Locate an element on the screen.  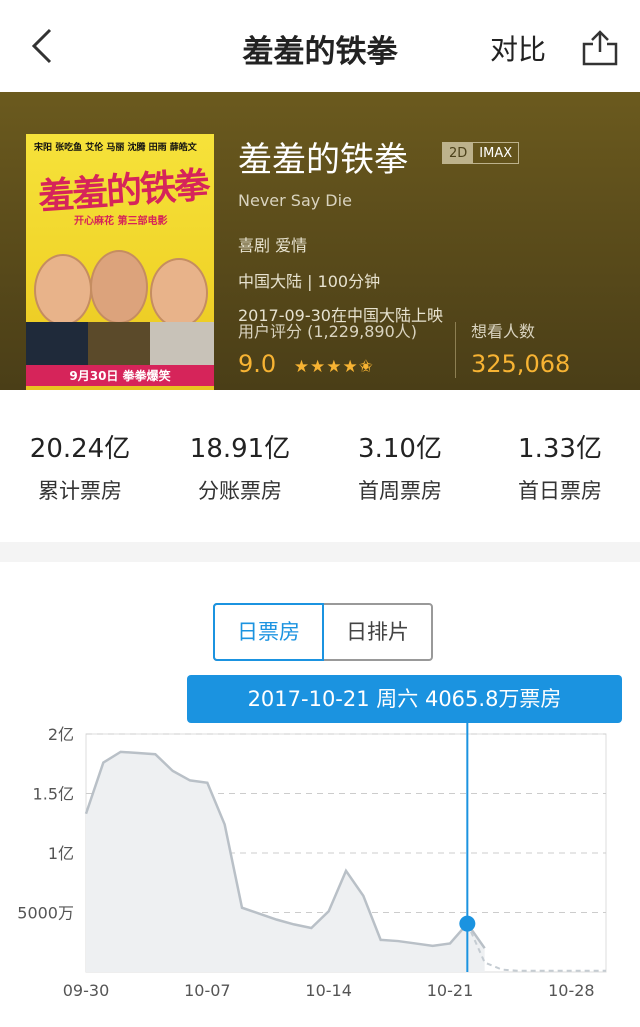
tab-daily-screenings: 日排片 is located at coordinates (377, 632).